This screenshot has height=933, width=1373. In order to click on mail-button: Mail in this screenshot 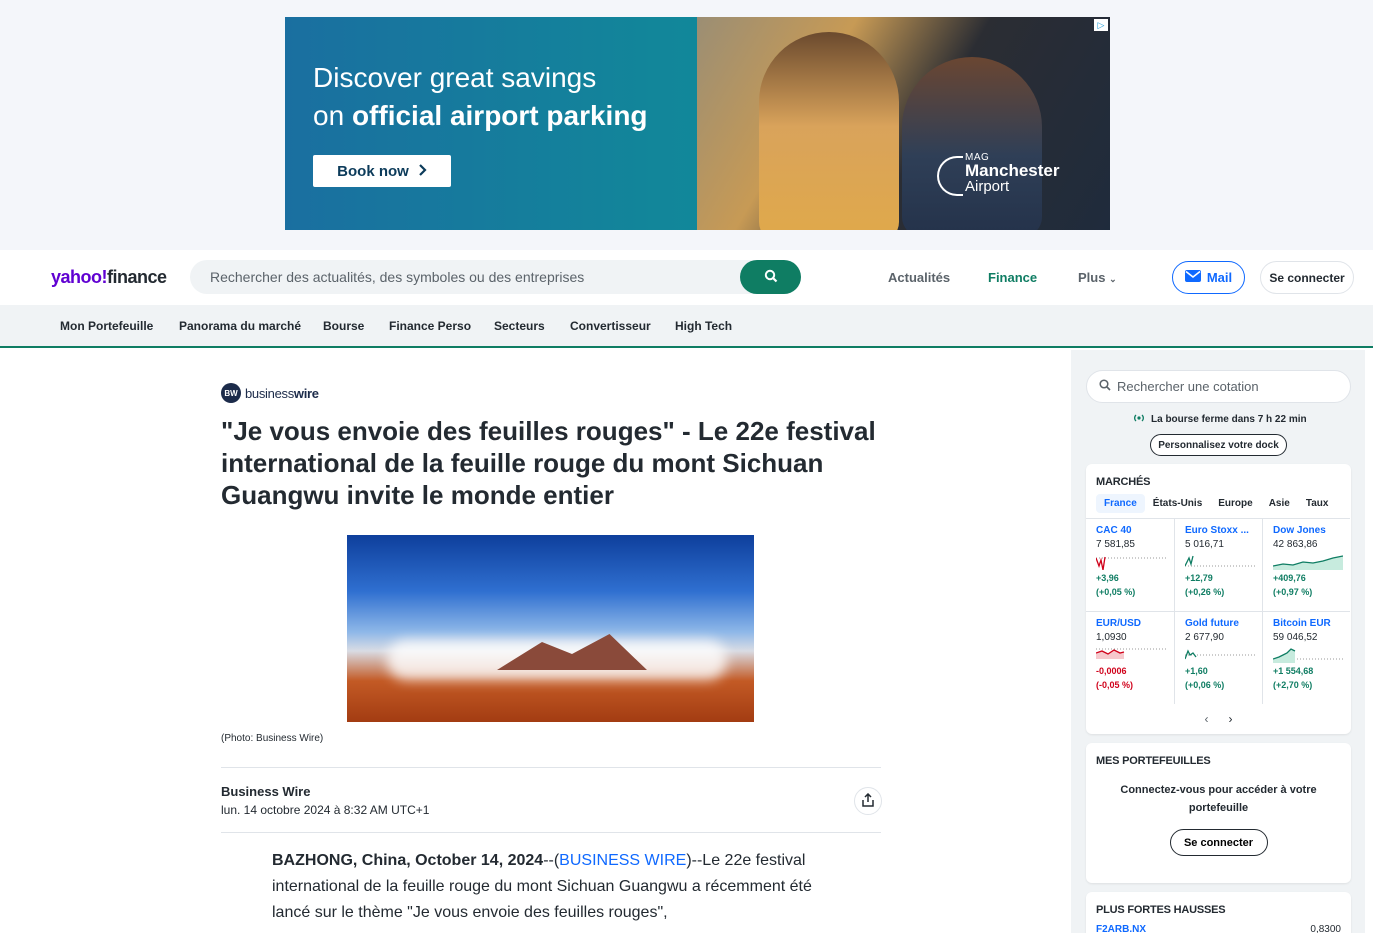, I will do `click(1208, 277)`.